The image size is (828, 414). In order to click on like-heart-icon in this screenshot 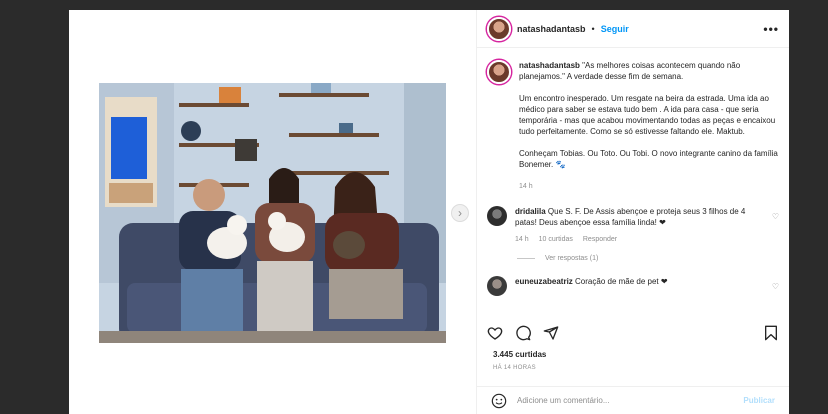, I will do `click(495, 333)`.